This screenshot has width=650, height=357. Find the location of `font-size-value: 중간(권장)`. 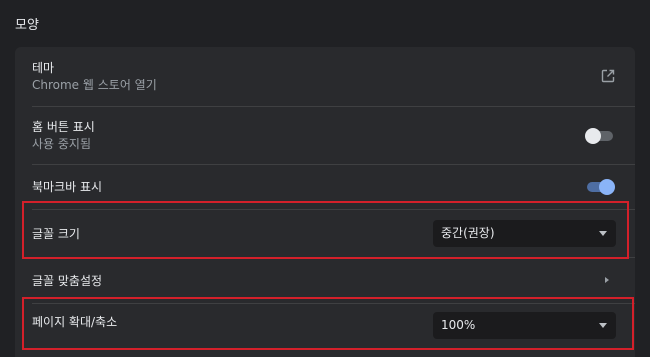

font-size-value: 중간(권장) is located at coordinates (468, 233).